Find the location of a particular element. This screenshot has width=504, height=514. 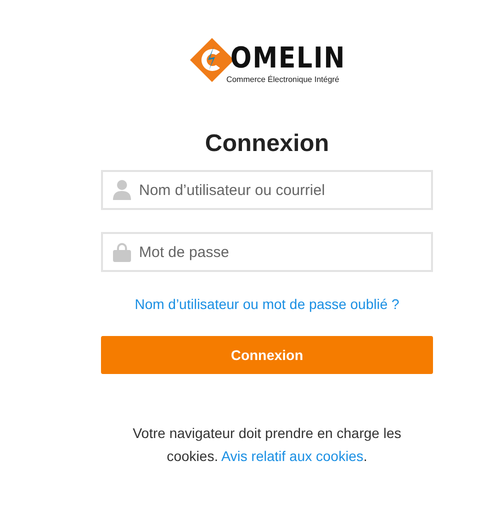

cookie-policy-link: Avis relatif aux cookies is located at coordinates (292, 456).